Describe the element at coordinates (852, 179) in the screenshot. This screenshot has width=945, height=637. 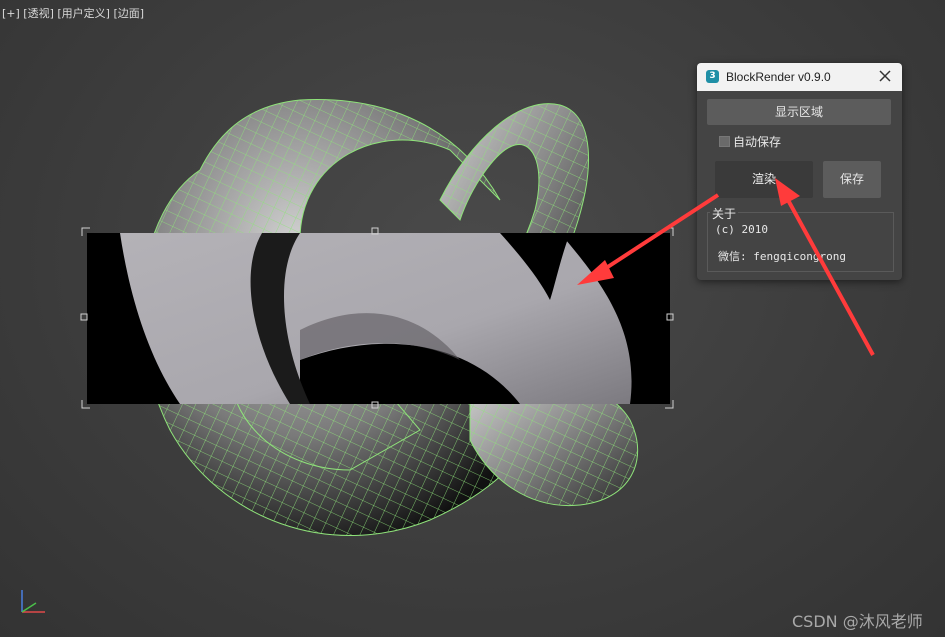
I see `save-button: 保存` at that location.